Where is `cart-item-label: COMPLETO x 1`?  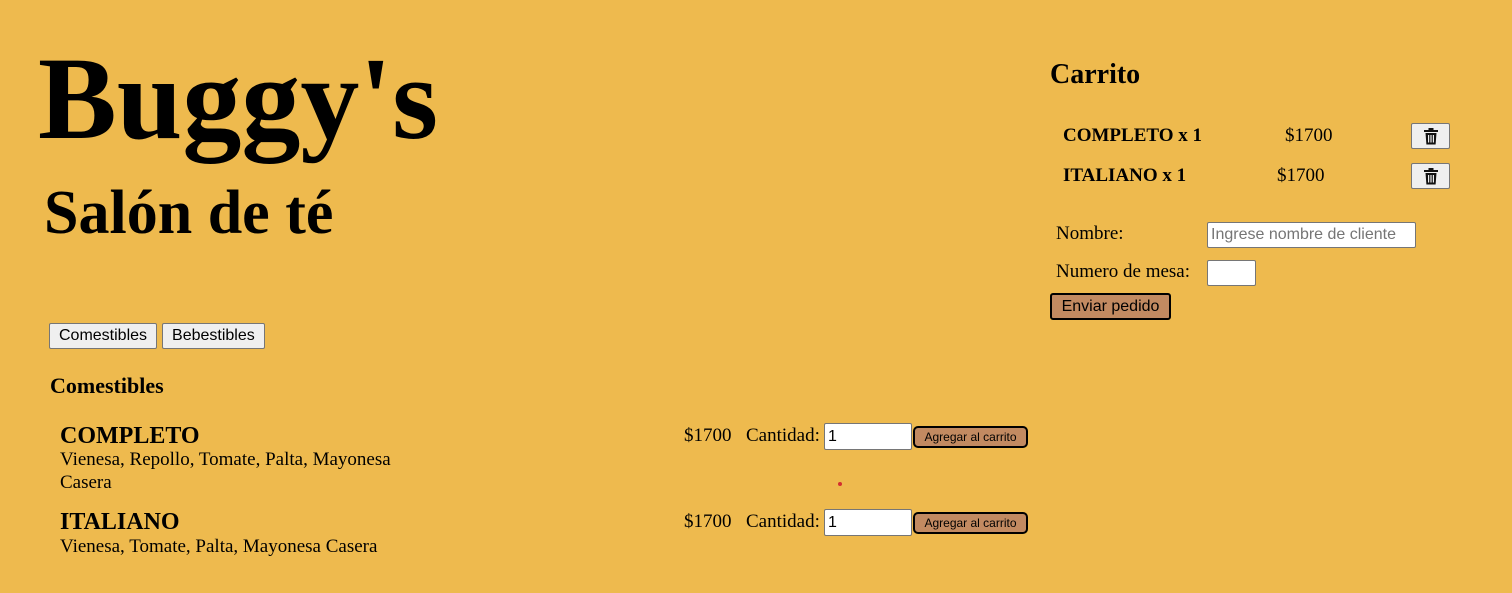 cart-item-label: COMPLETO x 1 is located at coordinates (1132, 135).